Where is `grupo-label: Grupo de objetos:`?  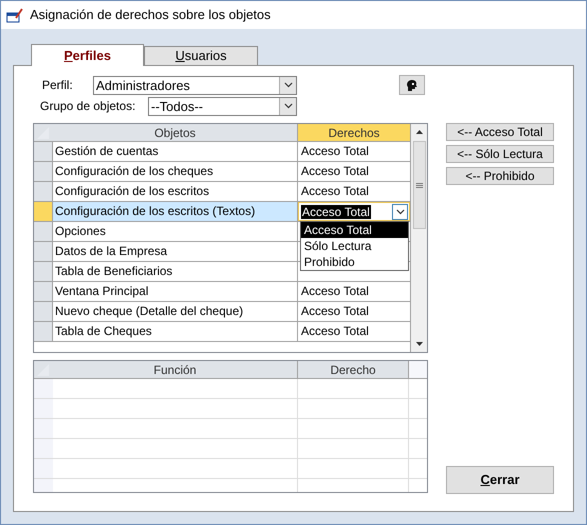
grupo-label: Grupo de objetos: is located at coordinates (87, 106).